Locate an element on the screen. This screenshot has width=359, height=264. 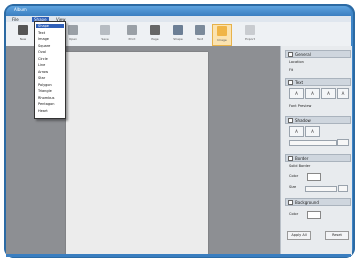
text-style-button-3: A is located at coordinates (328, 93).